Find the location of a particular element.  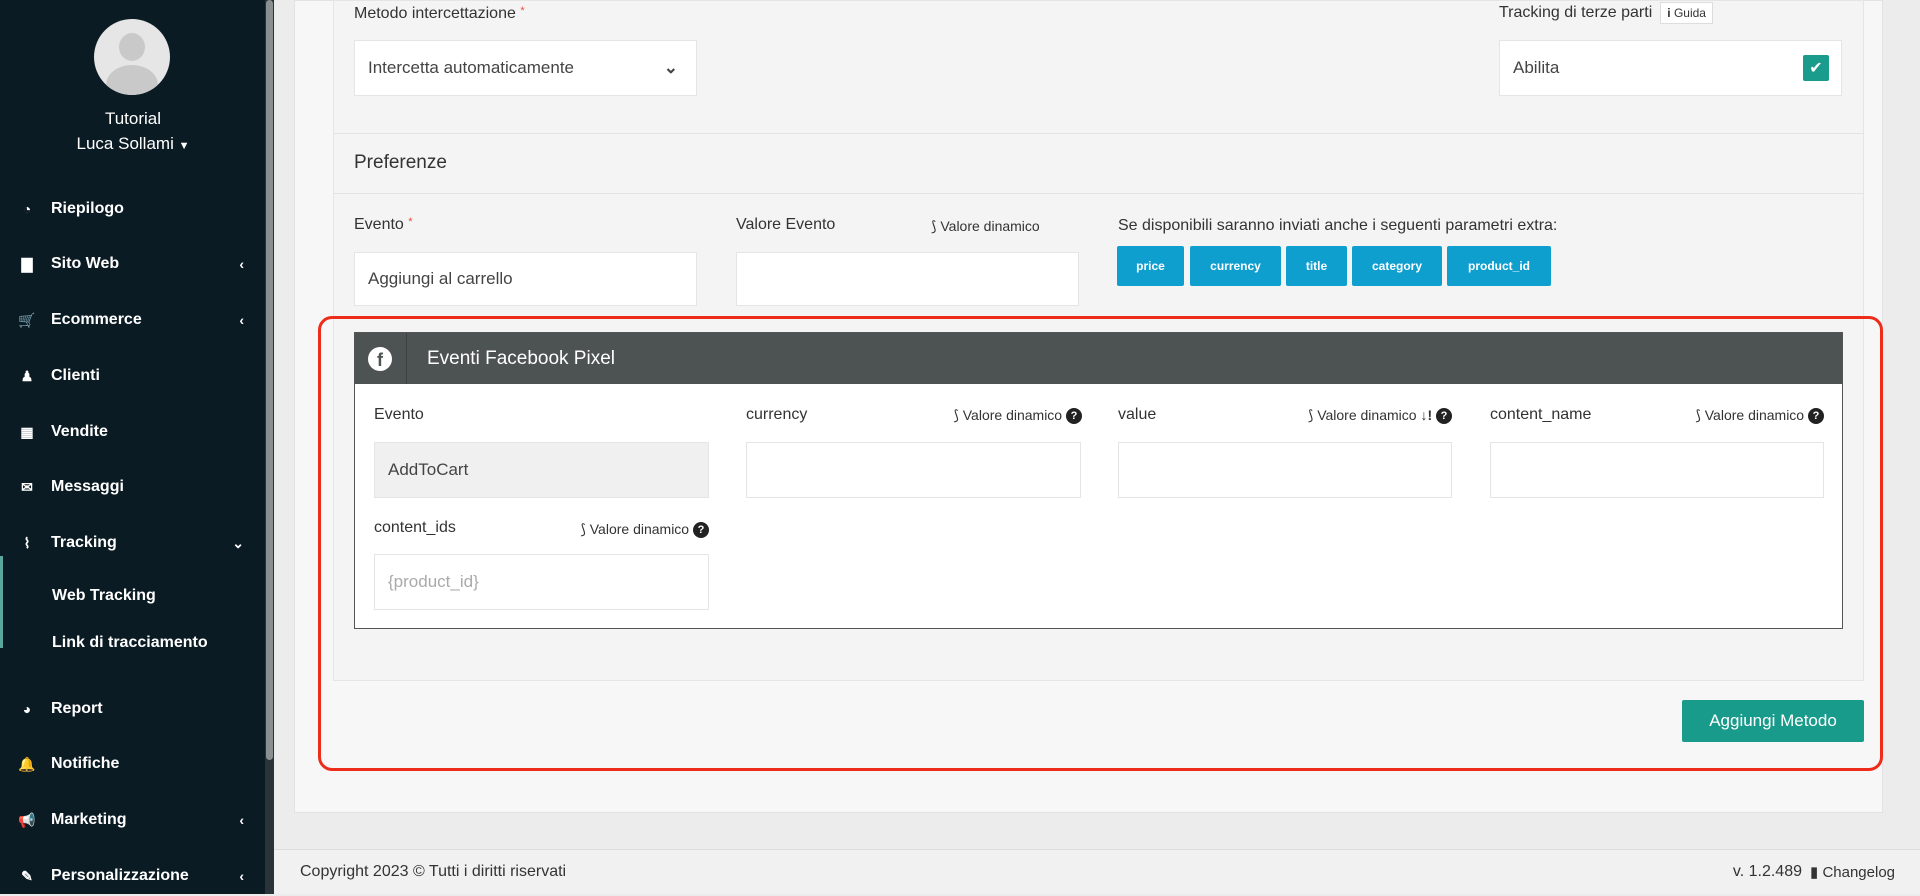

param-currency: currency is located at coordinates (1235, 266).